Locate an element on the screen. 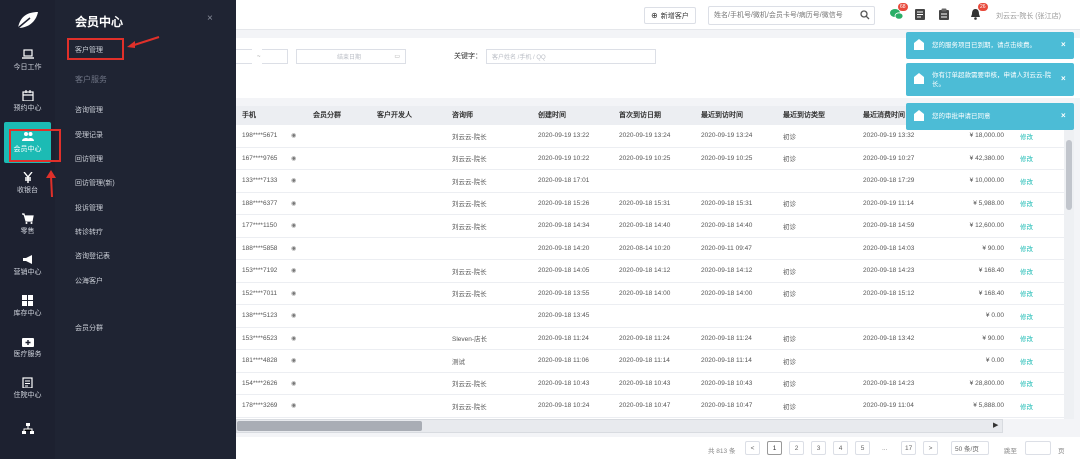 The image size is (1080, 459). col-last-consume: 最近消费时间 is located at coordinates (884, 115).